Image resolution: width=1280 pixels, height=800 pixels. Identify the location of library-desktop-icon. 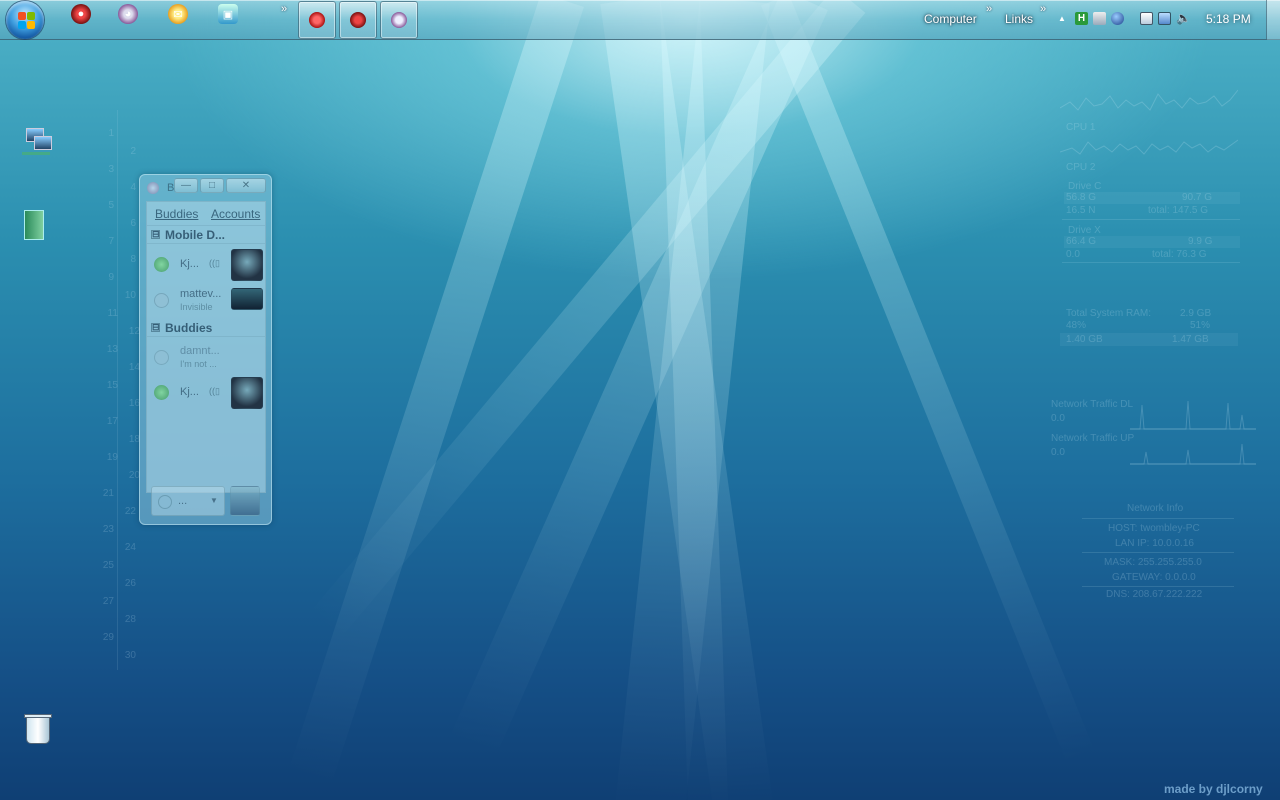
(37, 225).